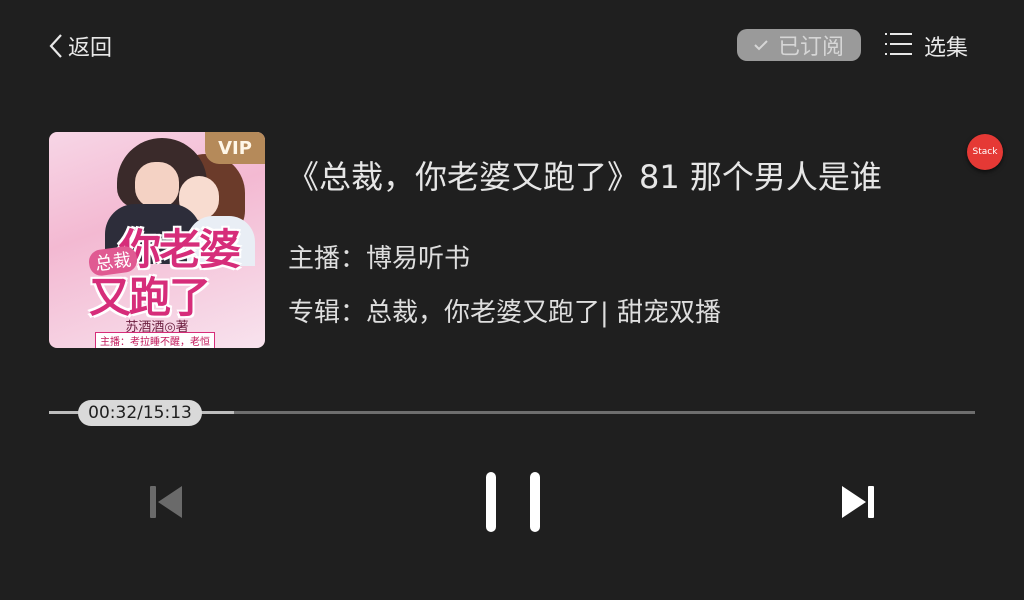  I want to click on chevron-left-icon, so click(56, 46).